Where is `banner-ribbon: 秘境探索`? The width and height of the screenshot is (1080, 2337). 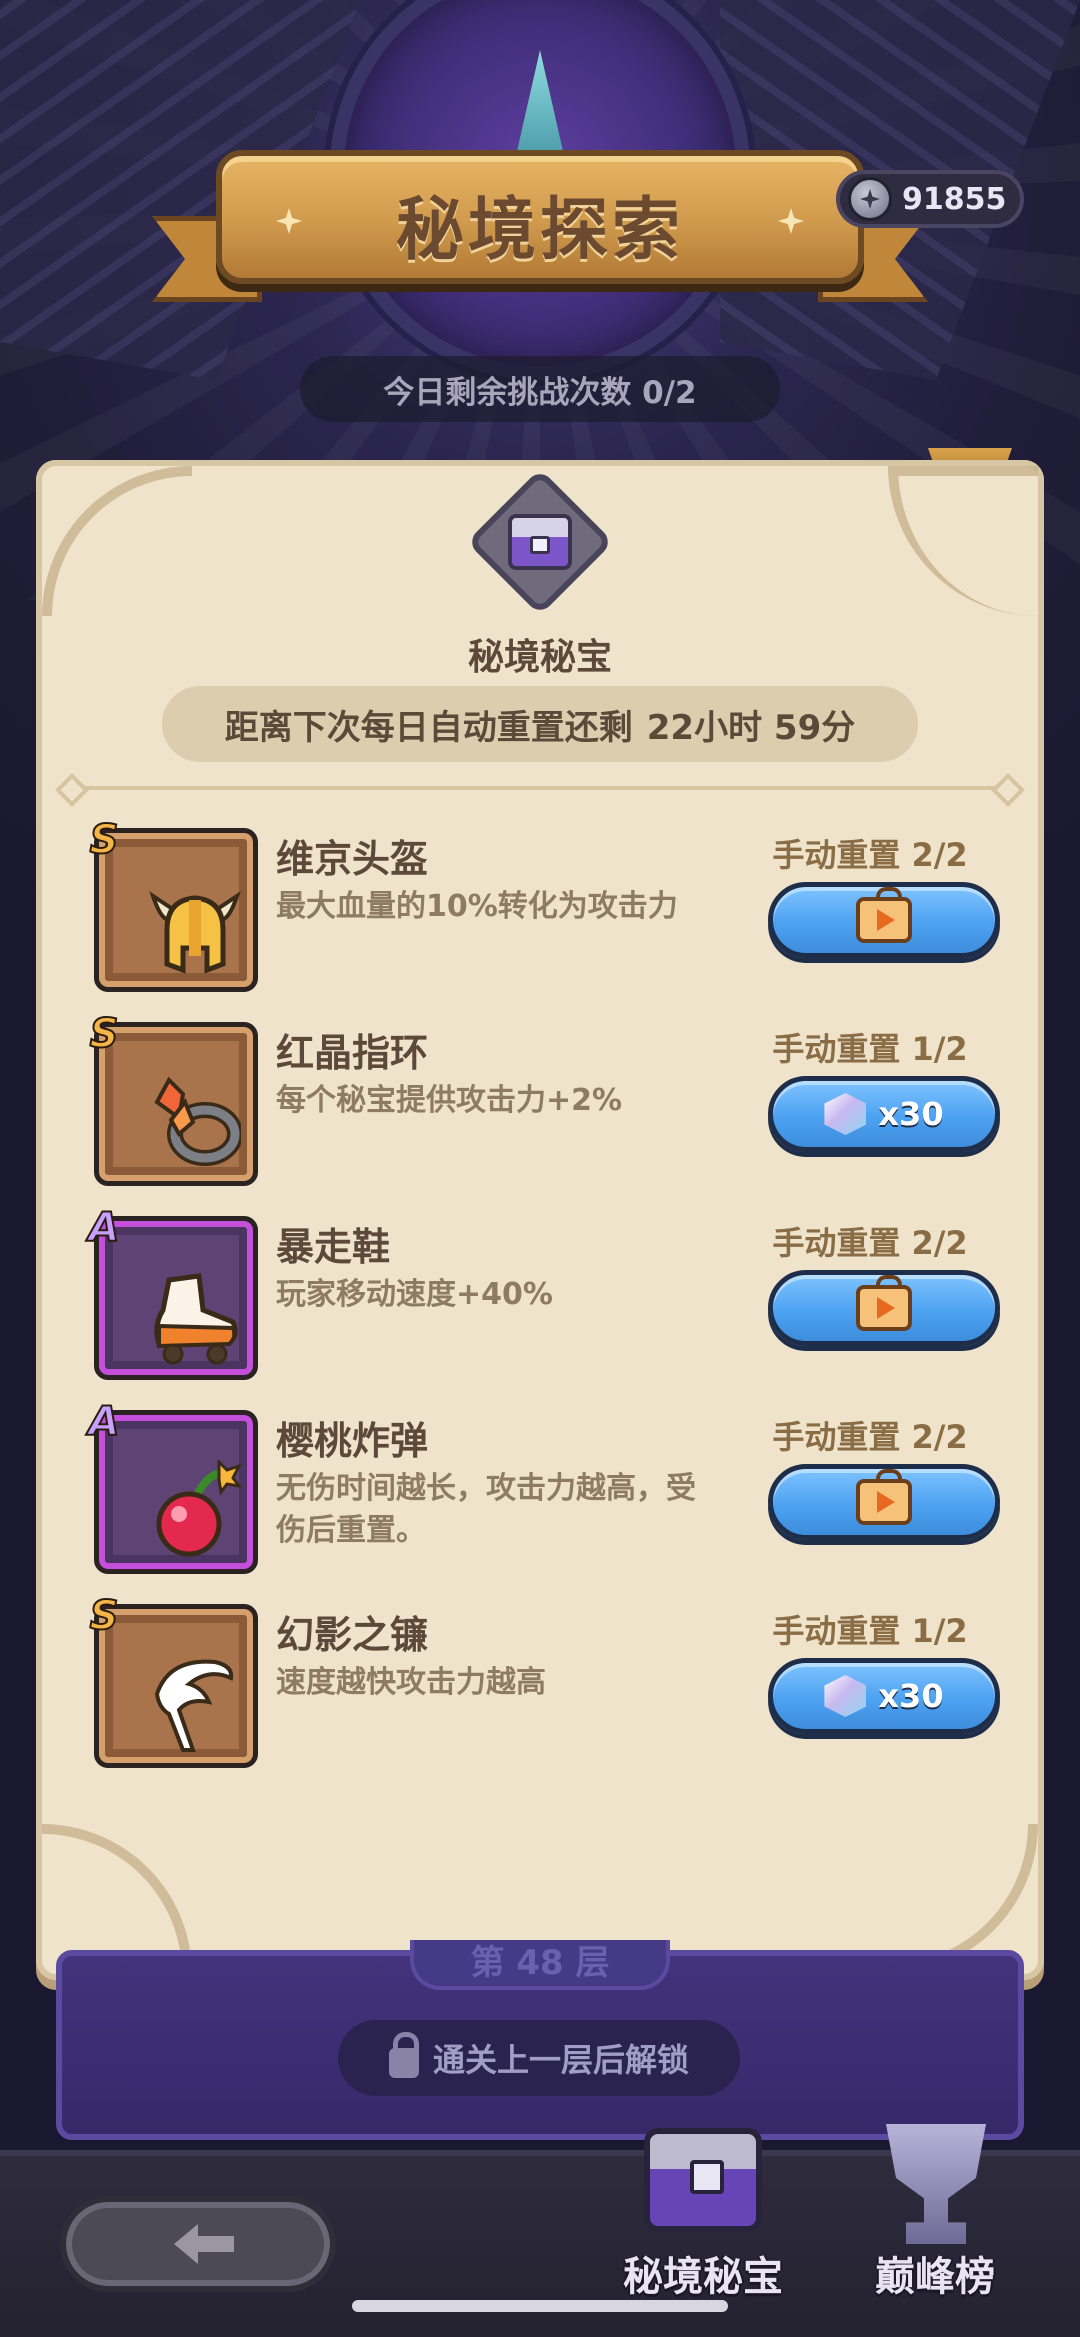
banner-ribbon: 秘境探索 is located at coordinates (540, 217).